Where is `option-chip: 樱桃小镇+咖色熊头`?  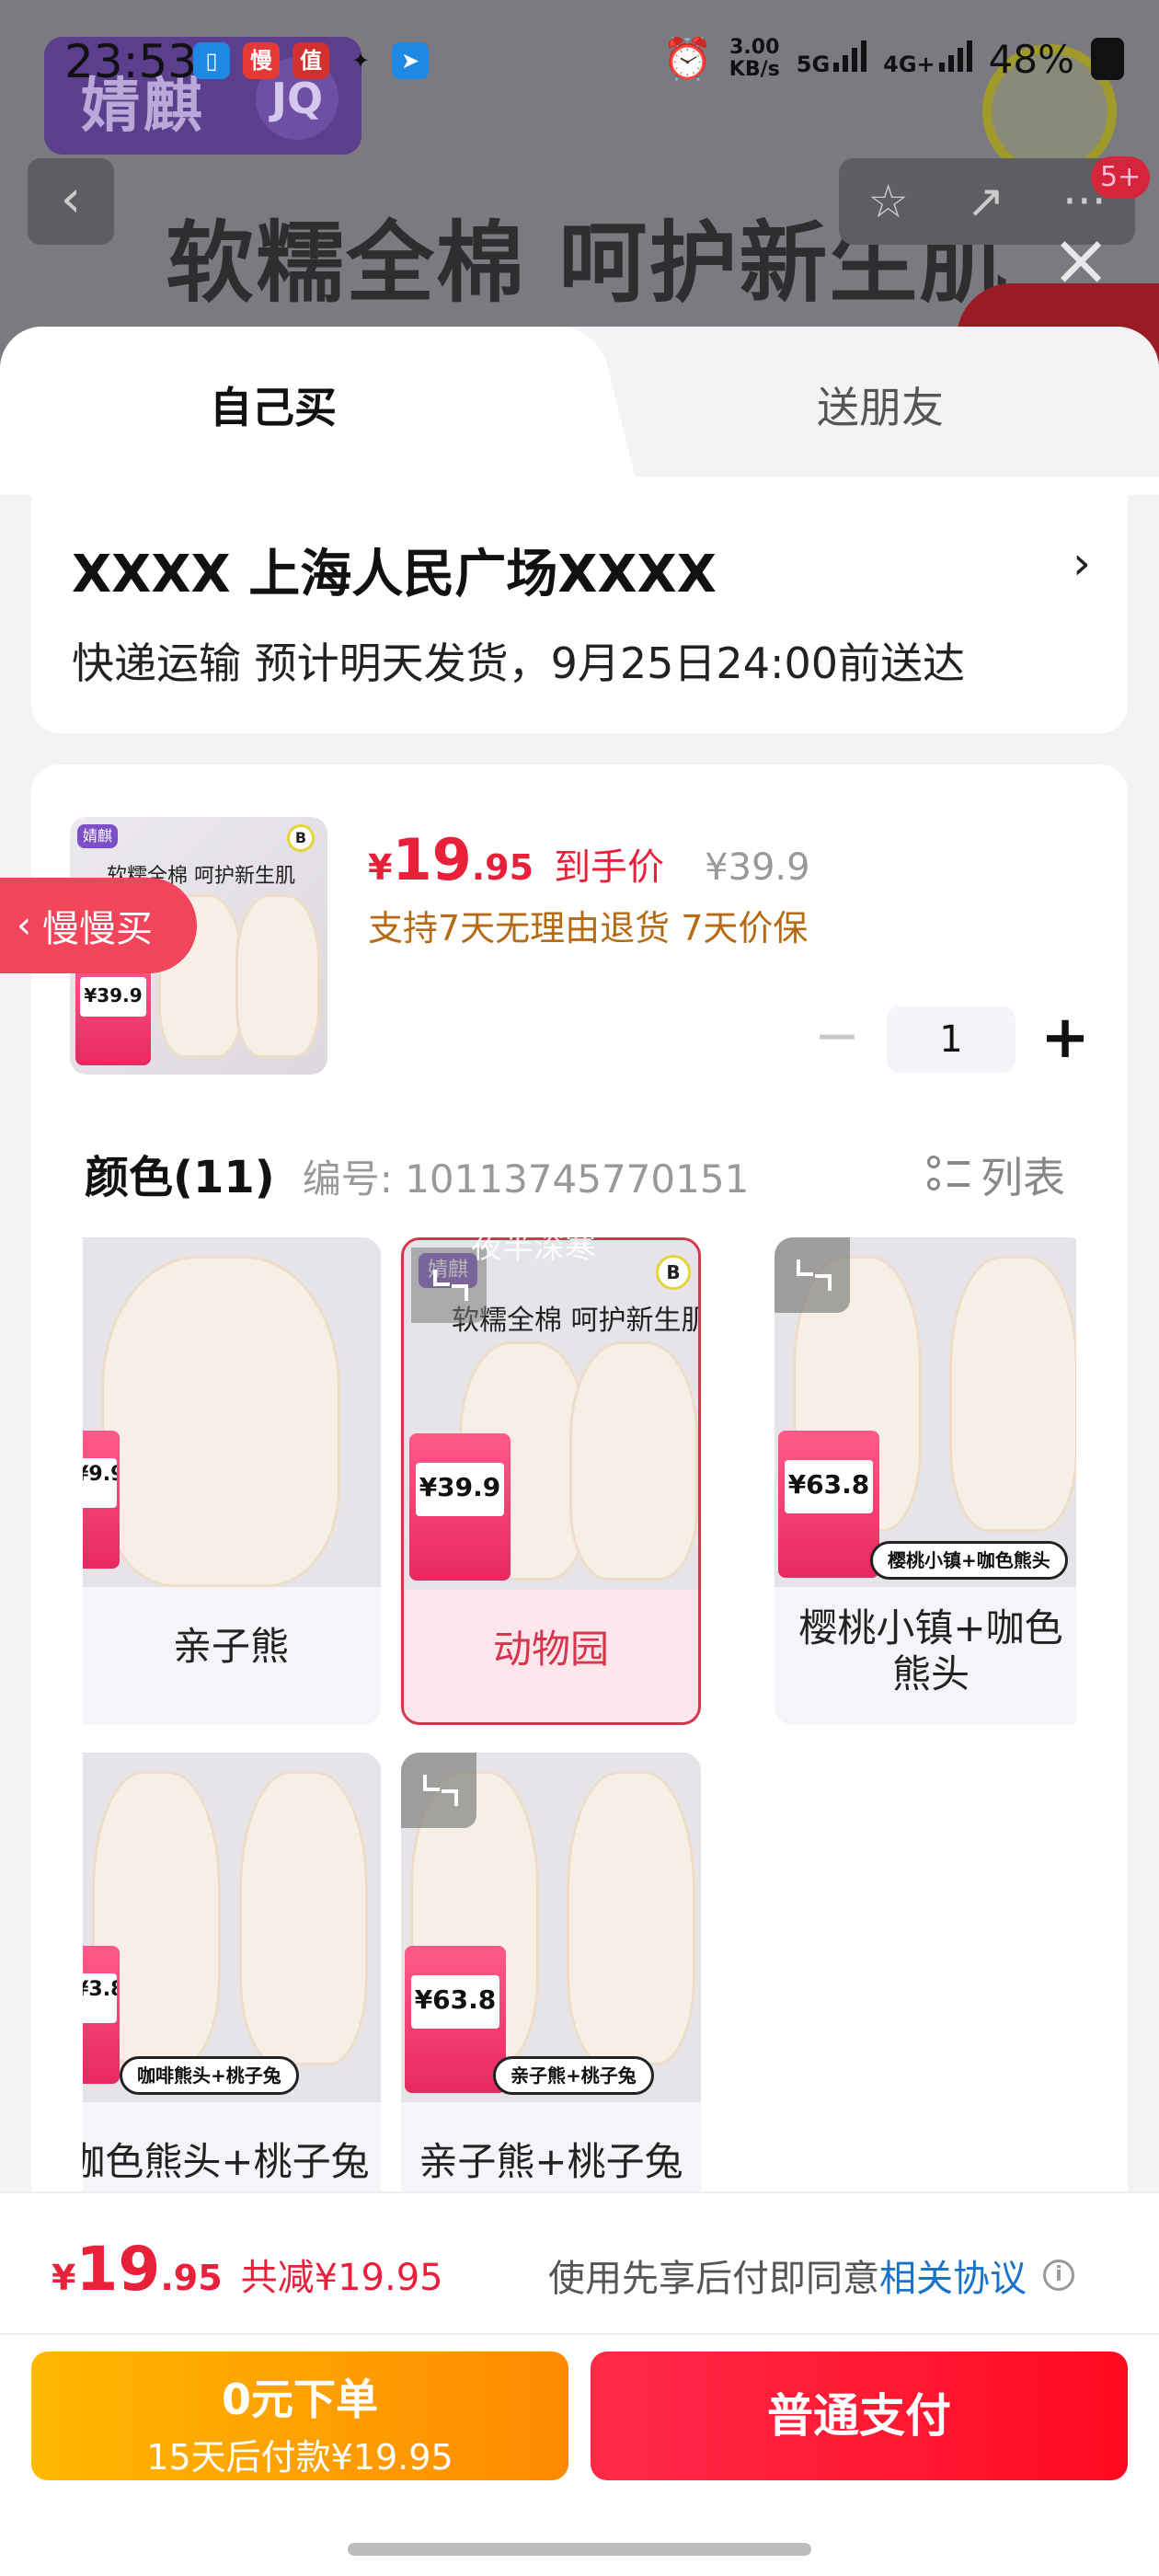 option-chip: 樱桃小镇+咖色熊头 is located at coordinates (969, 1560).